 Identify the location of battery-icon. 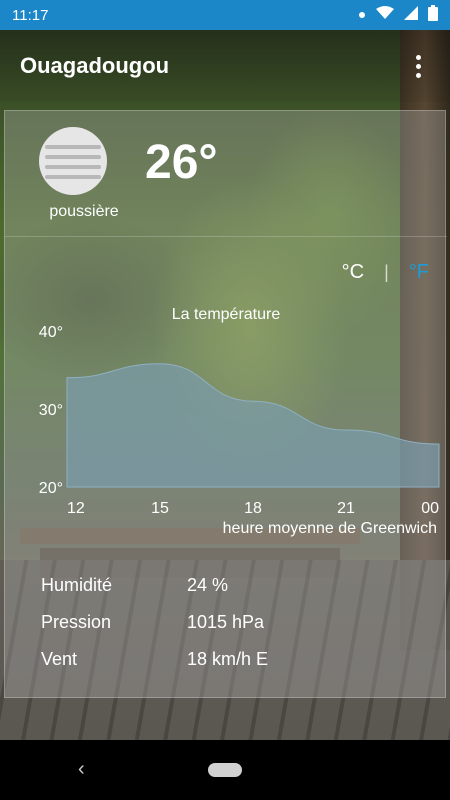
(433, 15).